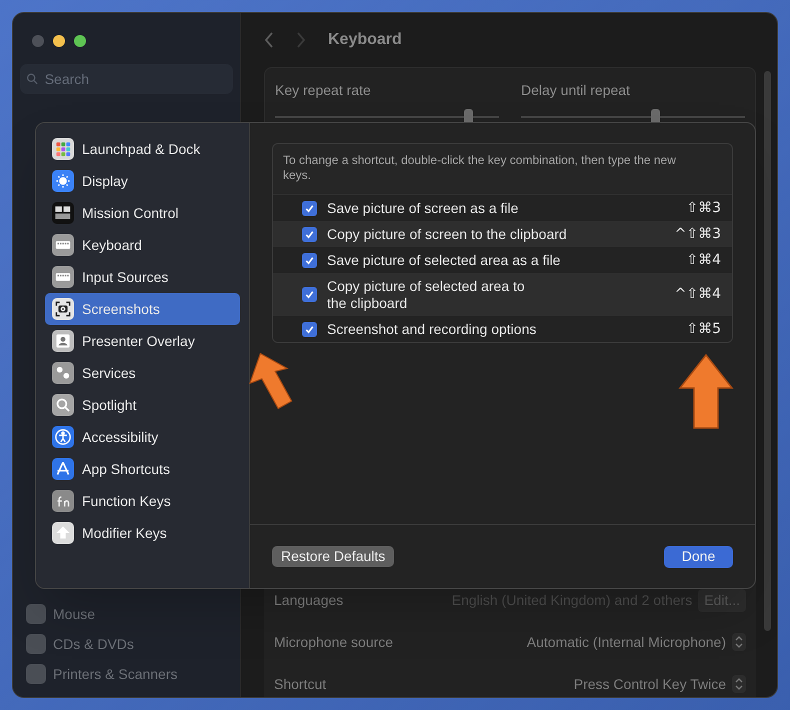 Image resolution: width=790 pixels, height=710 pixels. I want to click on scroll-bar, so click(767, 351).